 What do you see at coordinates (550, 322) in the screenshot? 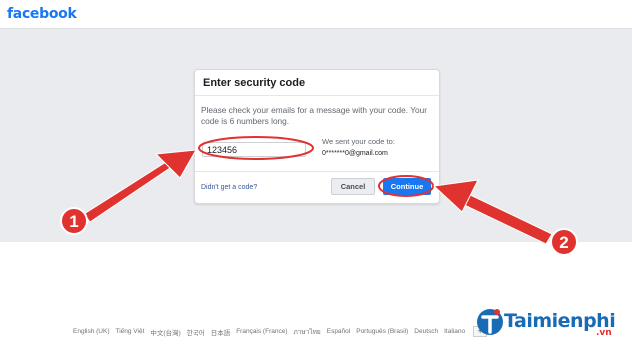
I see `taimienphi-watermark: Taimienphi .vn` at bounding box center [550, 322].